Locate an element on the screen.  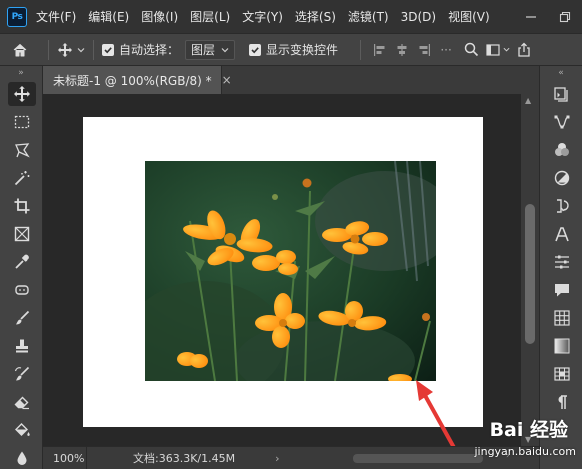
brush-icon is located at coordinates (22, 317).